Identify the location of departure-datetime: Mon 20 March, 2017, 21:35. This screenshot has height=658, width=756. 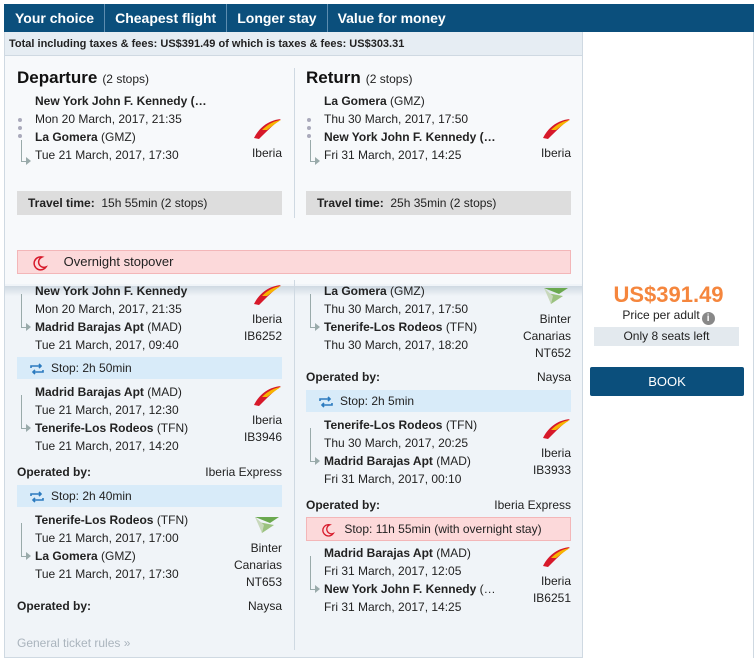
(108, 309).